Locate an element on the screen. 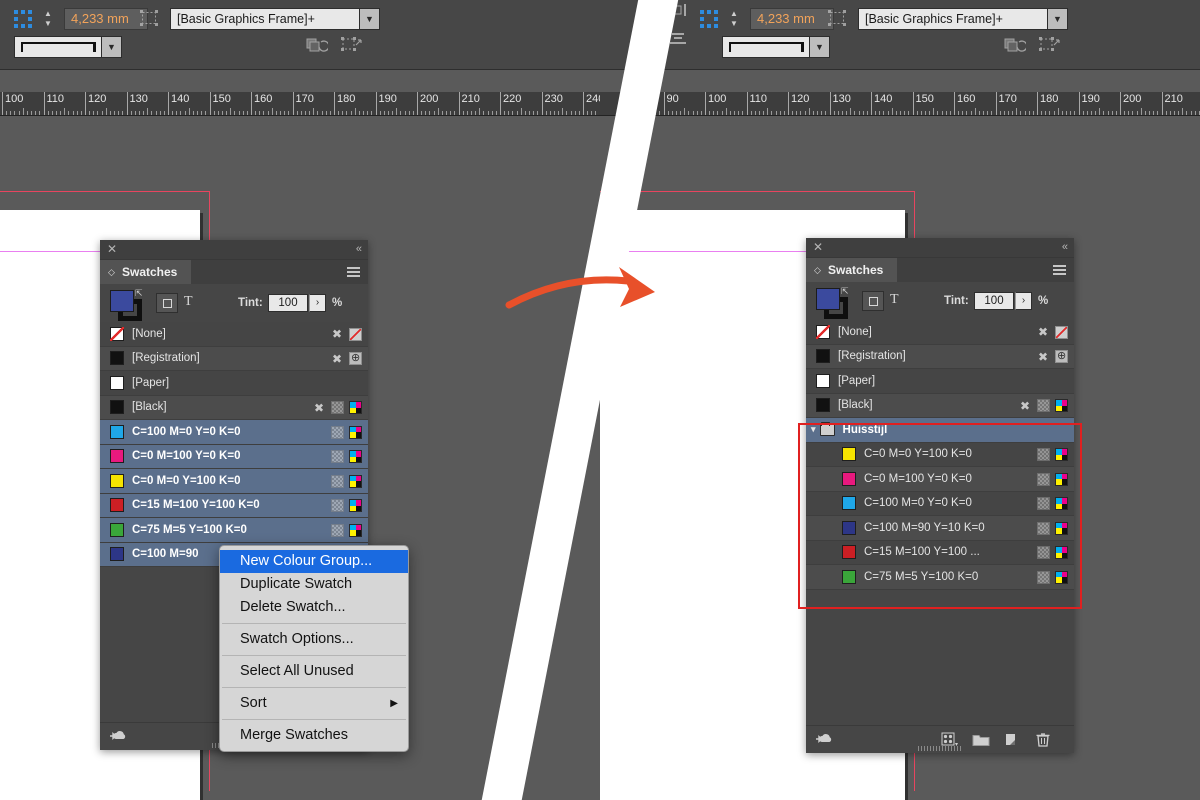 This screenshot has width=1200, height=800. swatches-panel-right: ✕ « Swatches ⇱ T is located at coordinates (940, 495).